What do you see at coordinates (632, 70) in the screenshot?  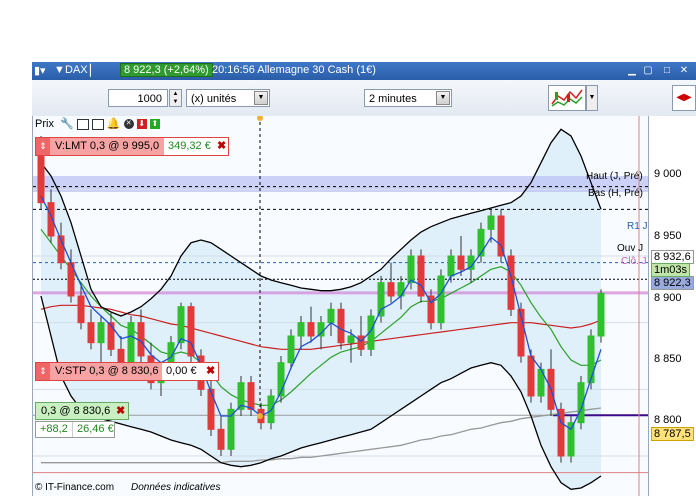 I see `minimize-icon: ▁` at bounding box center [632, 70].